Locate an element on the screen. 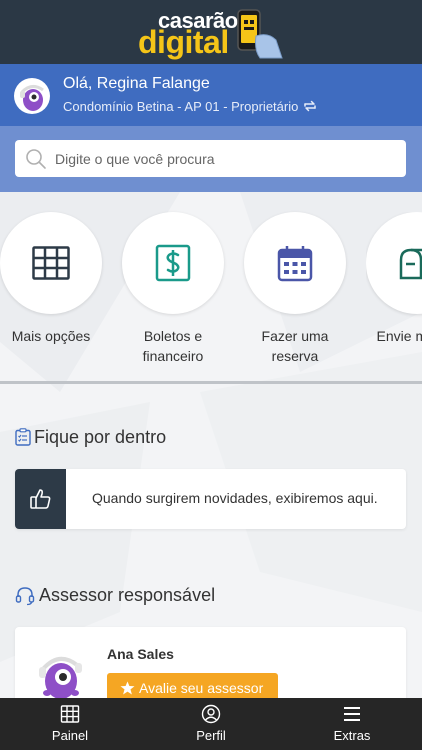 This screenshot has height=750, width=422. action-label: Envie mensa is located at coordinates (399, 336).